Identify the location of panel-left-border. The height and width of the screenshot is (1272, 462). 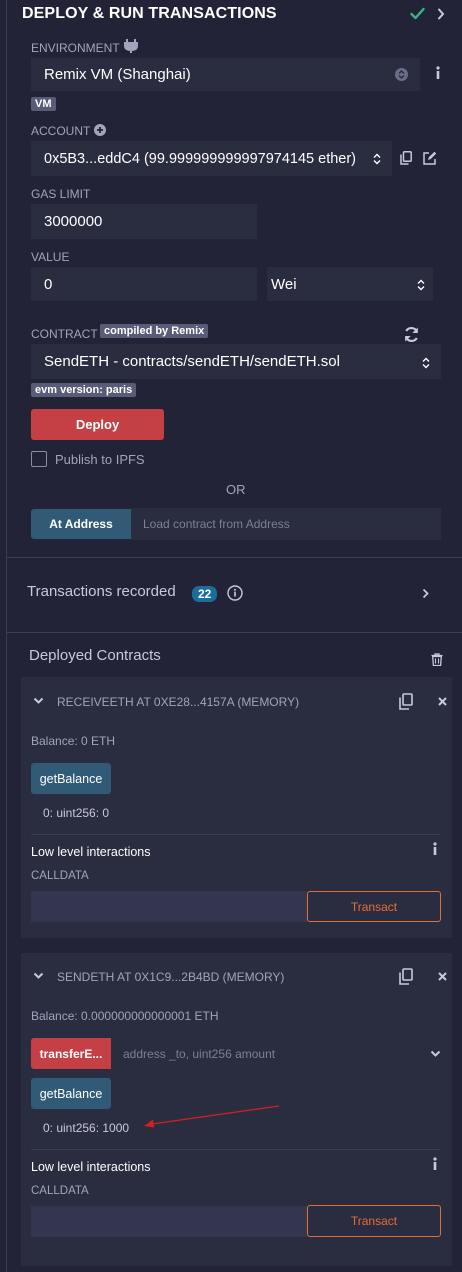
(6, 636).